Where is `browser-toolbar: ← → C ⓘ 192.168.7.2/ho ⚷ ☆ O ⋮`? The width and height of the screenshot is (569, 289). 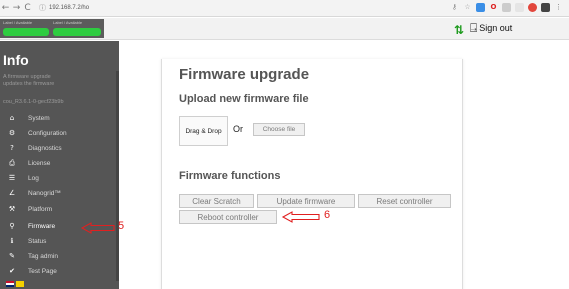
browser-toolbar: ← → C ⓘ 192.168.7.2/ho ⚷ ☆ O ⋮ is located at coordinates (284, 8).